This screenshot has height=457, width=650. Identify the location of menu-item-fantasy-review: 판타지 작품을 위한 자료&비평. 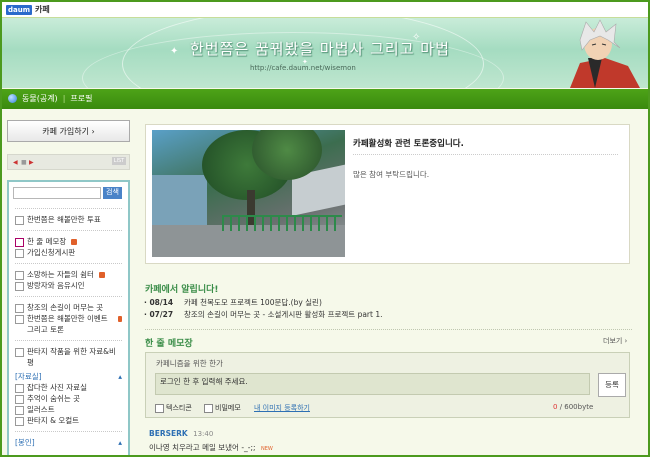
(68, 357).